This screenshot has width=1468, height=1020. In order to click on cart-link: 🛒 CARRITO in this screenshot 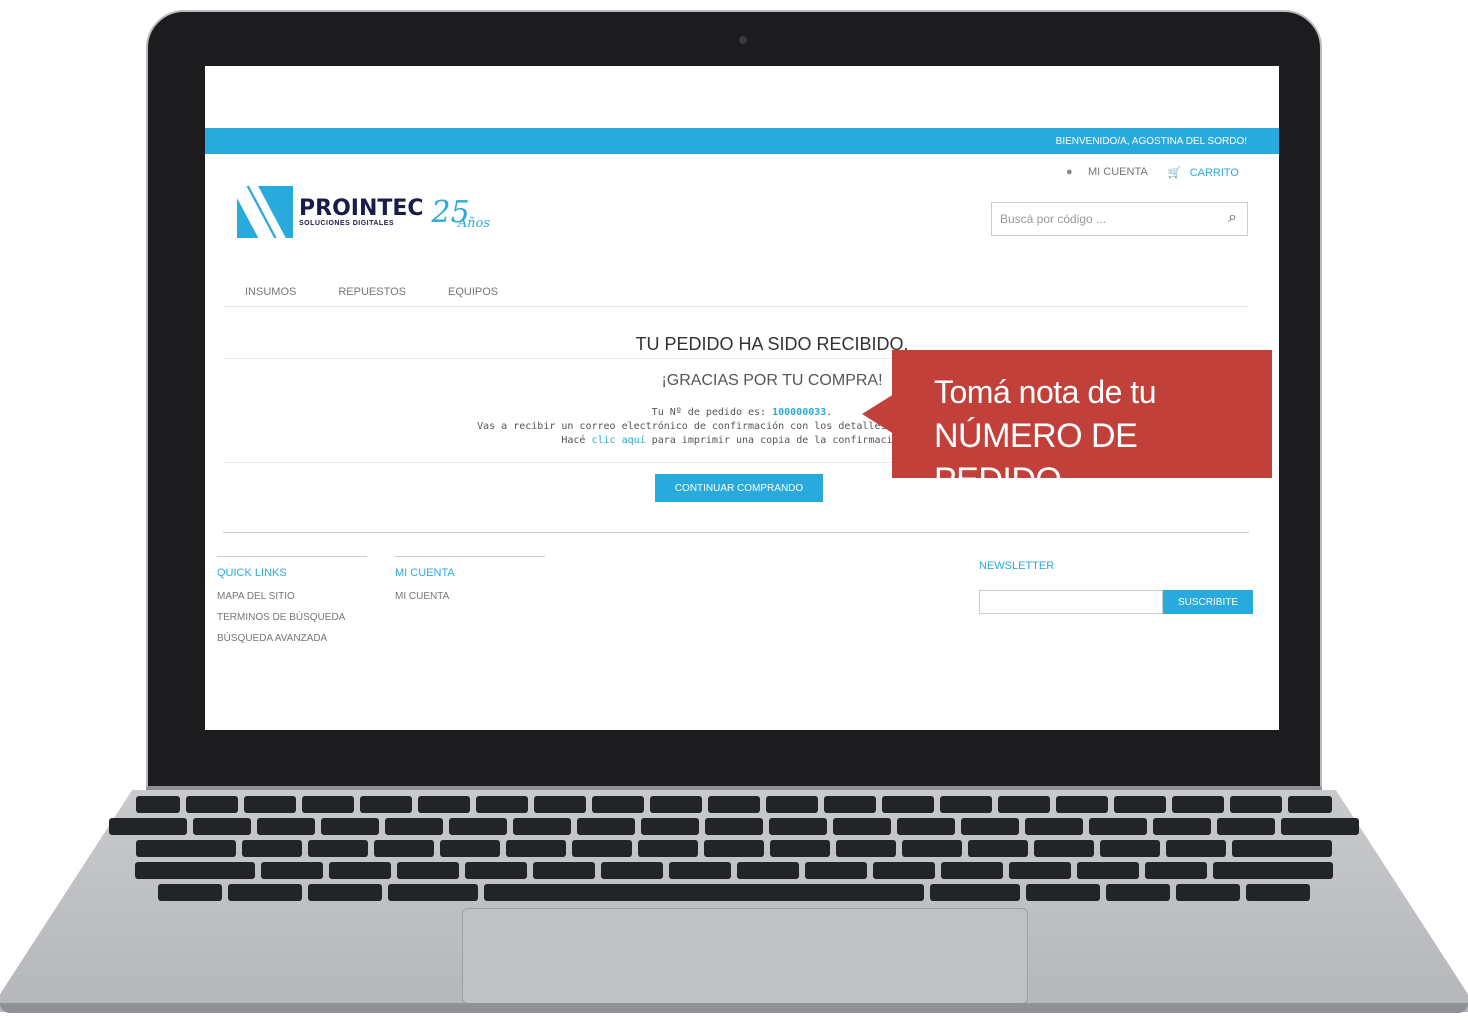, I will do `click(1203, 172)`.